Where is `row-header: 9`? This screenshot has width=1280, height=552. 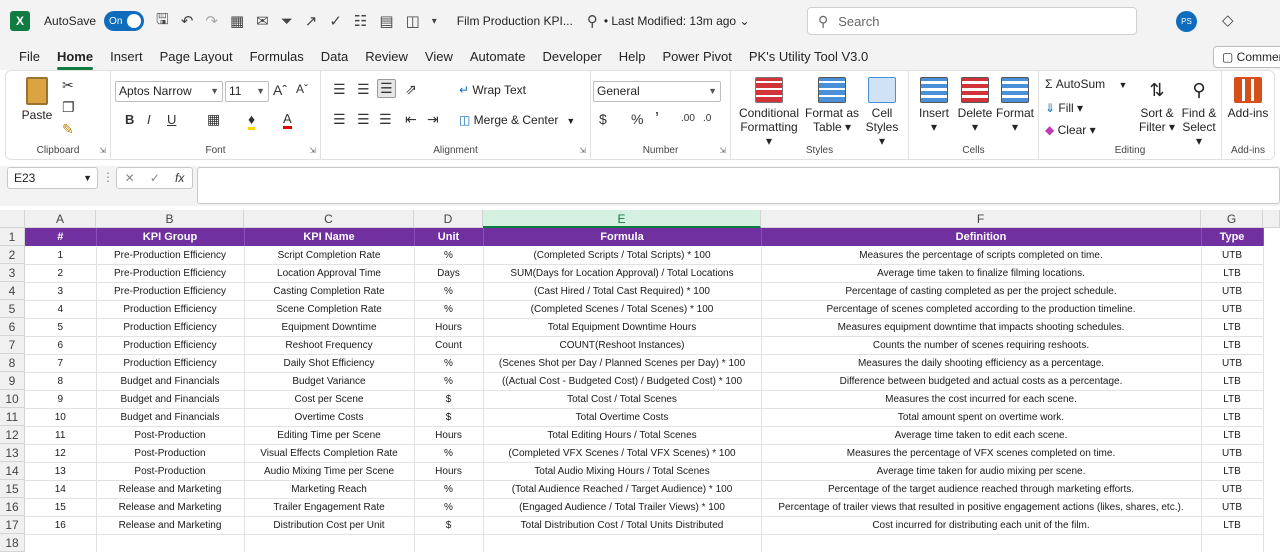
row-header: 9 is located at coordinates (12, 381).